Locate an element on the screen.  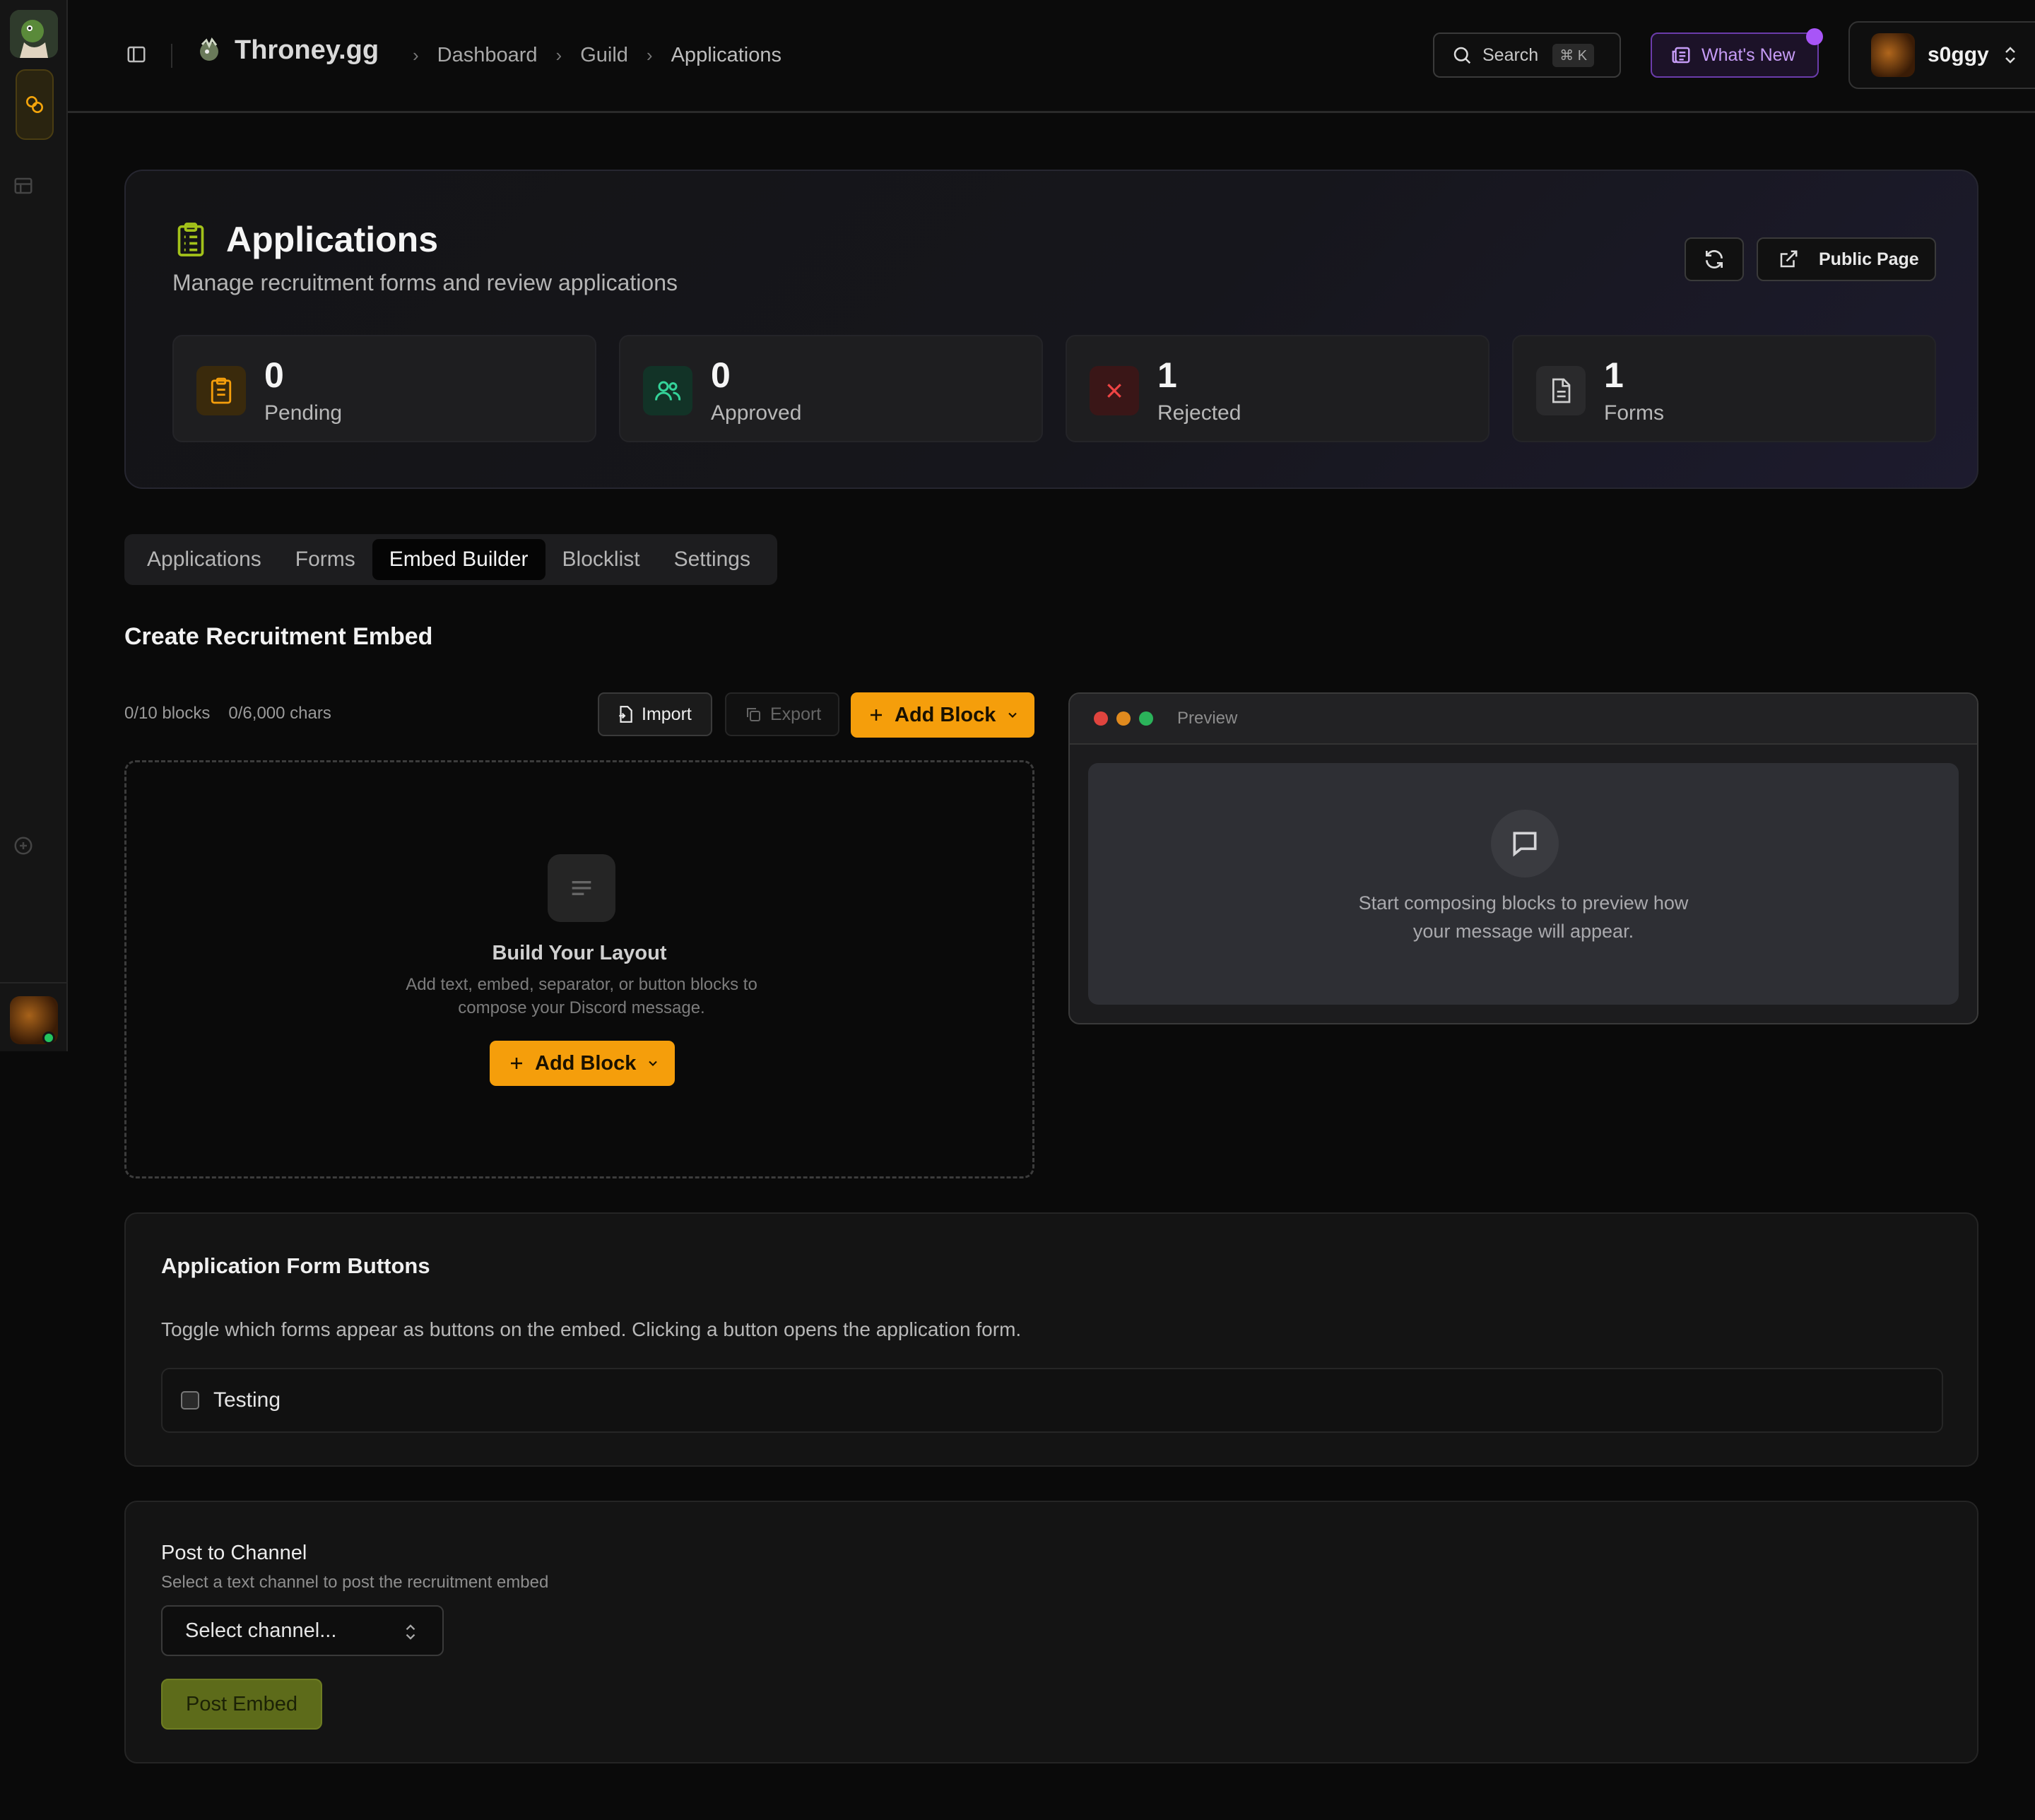
brand-name: Throney.gg is located at coordinates (307, 50).